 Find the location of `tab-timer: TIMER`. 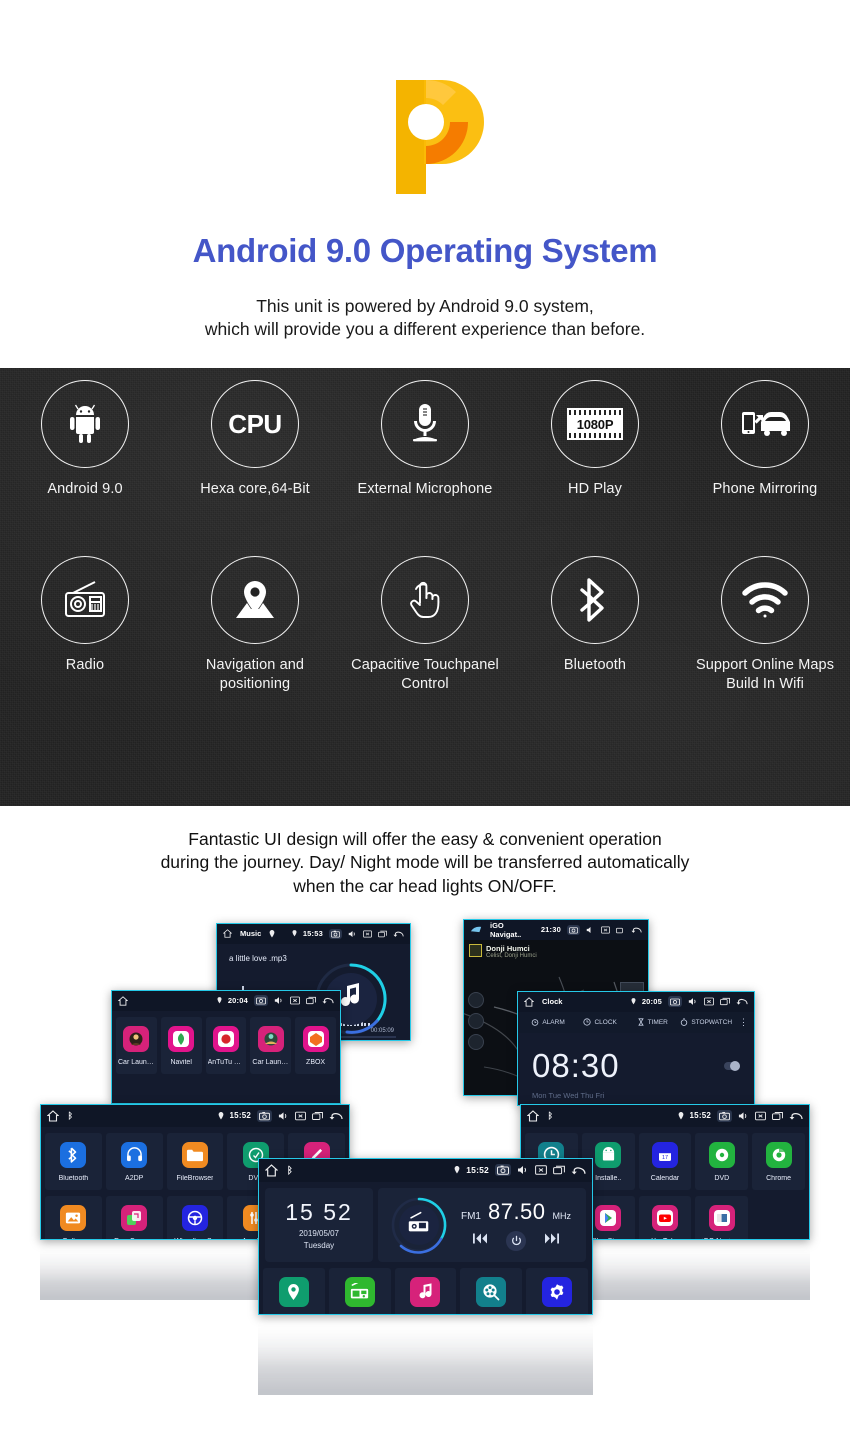

tab-timer: TIMER is located at coordinates (652, 1022).